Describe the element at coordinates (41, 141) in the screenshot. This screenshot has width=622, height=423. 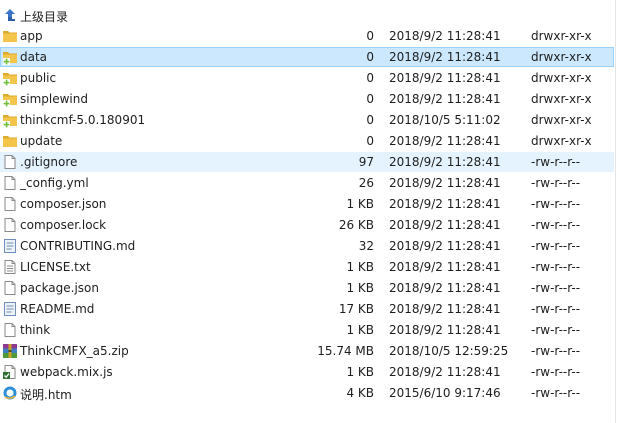
I see `file-name: update` at that location.